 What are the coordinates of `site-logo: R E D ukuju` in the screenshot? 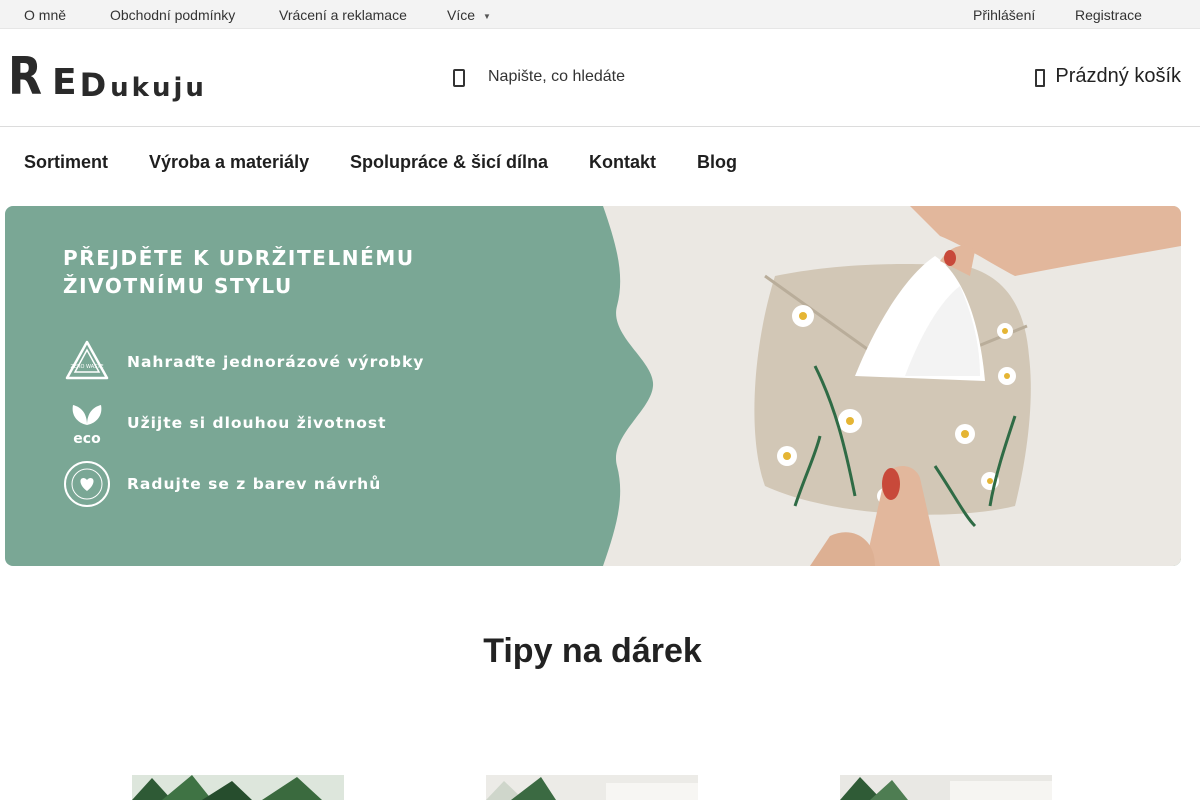 It's located at (107, 77).